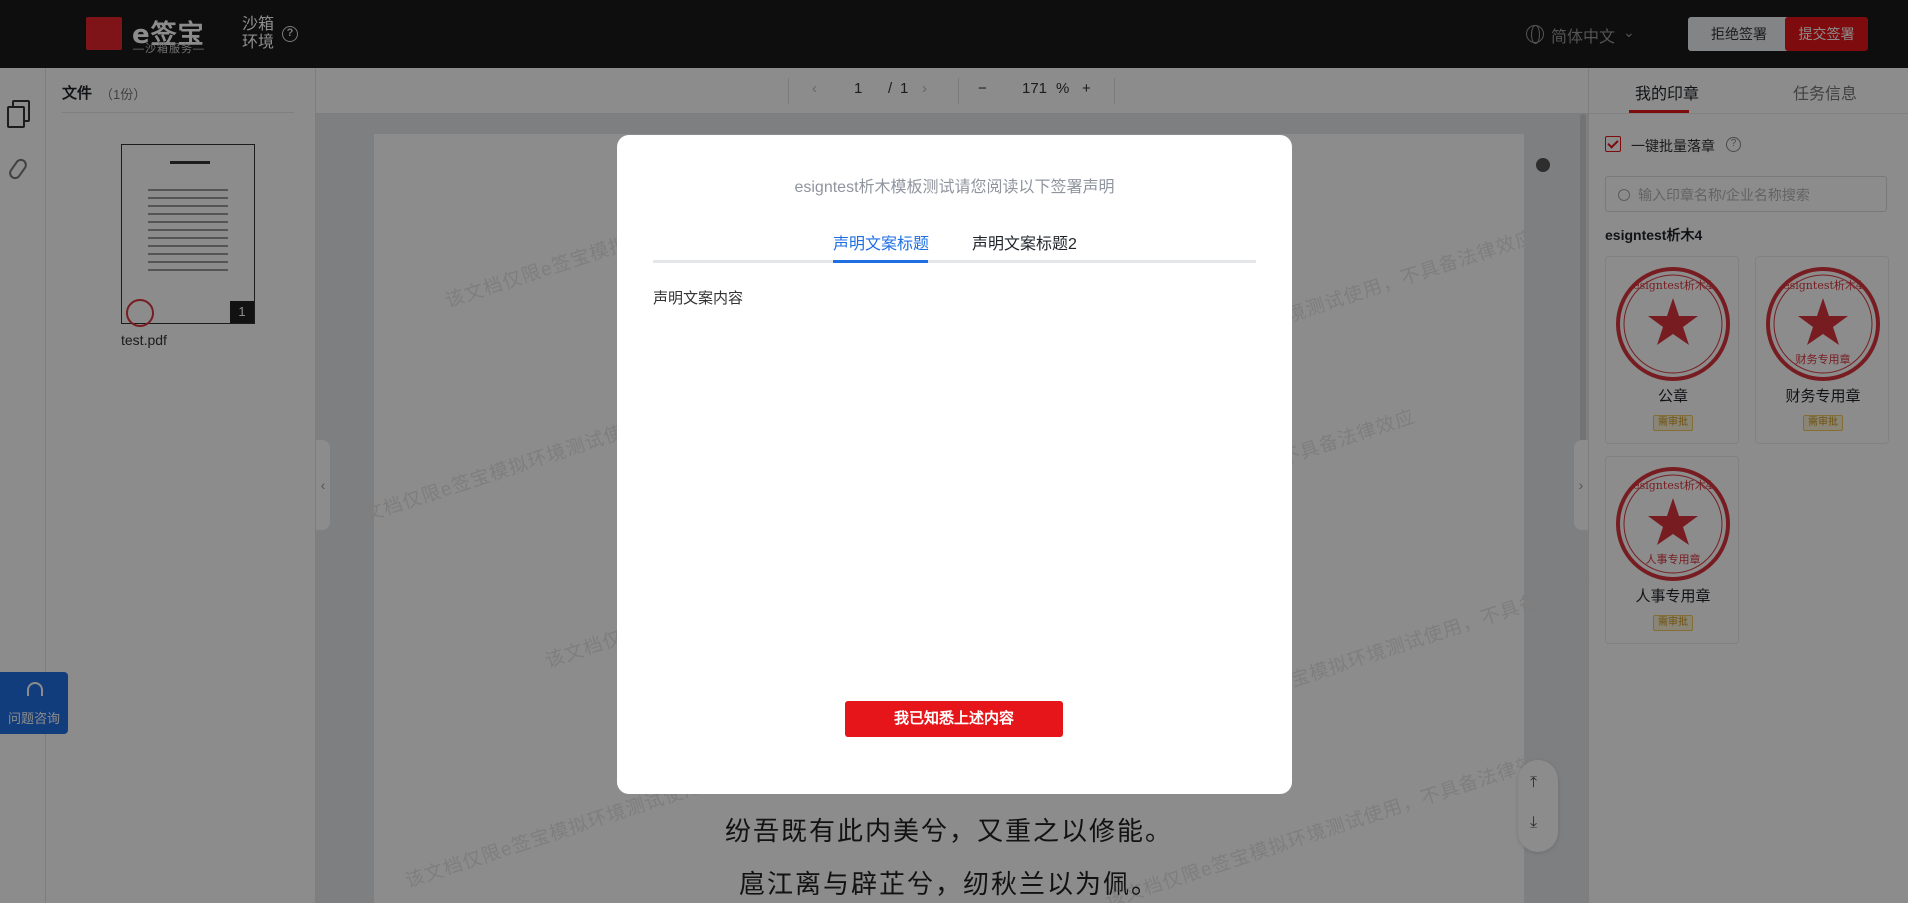  What do you see at coordinates (954, 719) in the screenshot?
I see `acknowledge-button: 我已知悉上述内容` at bounding box center [954, 719].